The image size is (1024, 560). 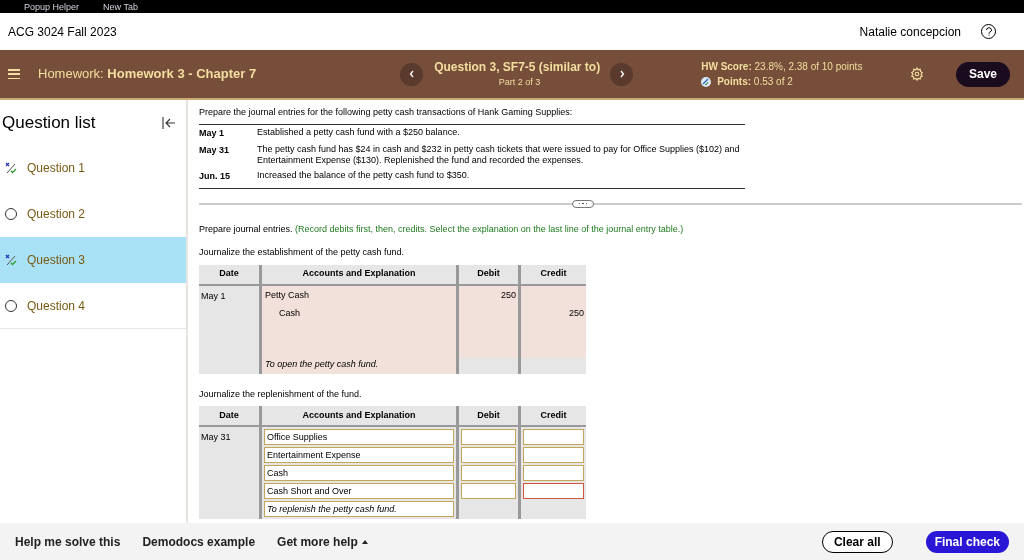 I want to click on help-link: Demodocs example, so click(x=199, y=541).